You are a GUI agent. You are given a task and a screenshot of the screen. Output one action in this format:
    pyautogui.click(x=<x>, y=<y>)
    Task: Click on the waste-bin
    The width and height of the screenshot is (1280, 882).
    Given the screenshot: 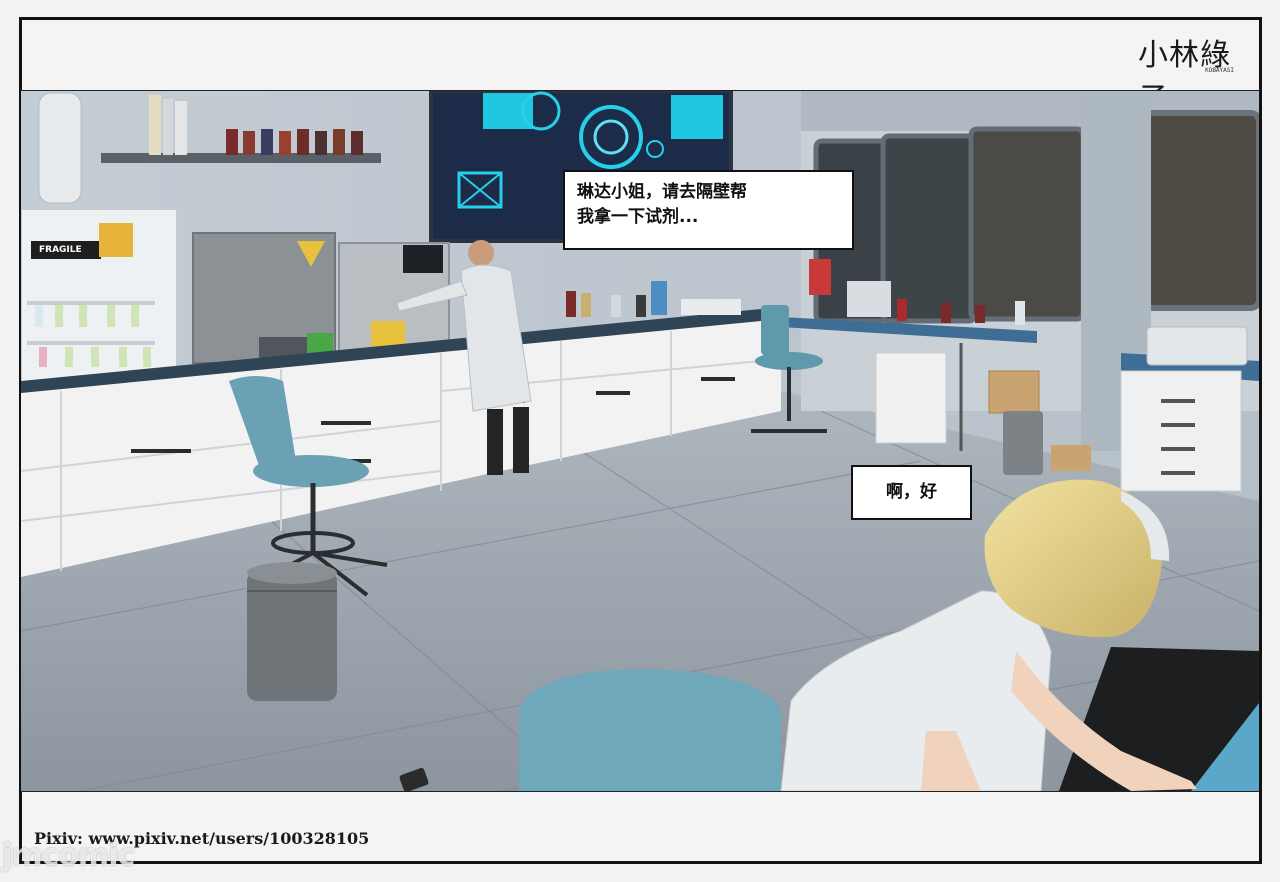 What is the action you would take?
    pyautogui.click(x=292, y=631)
    